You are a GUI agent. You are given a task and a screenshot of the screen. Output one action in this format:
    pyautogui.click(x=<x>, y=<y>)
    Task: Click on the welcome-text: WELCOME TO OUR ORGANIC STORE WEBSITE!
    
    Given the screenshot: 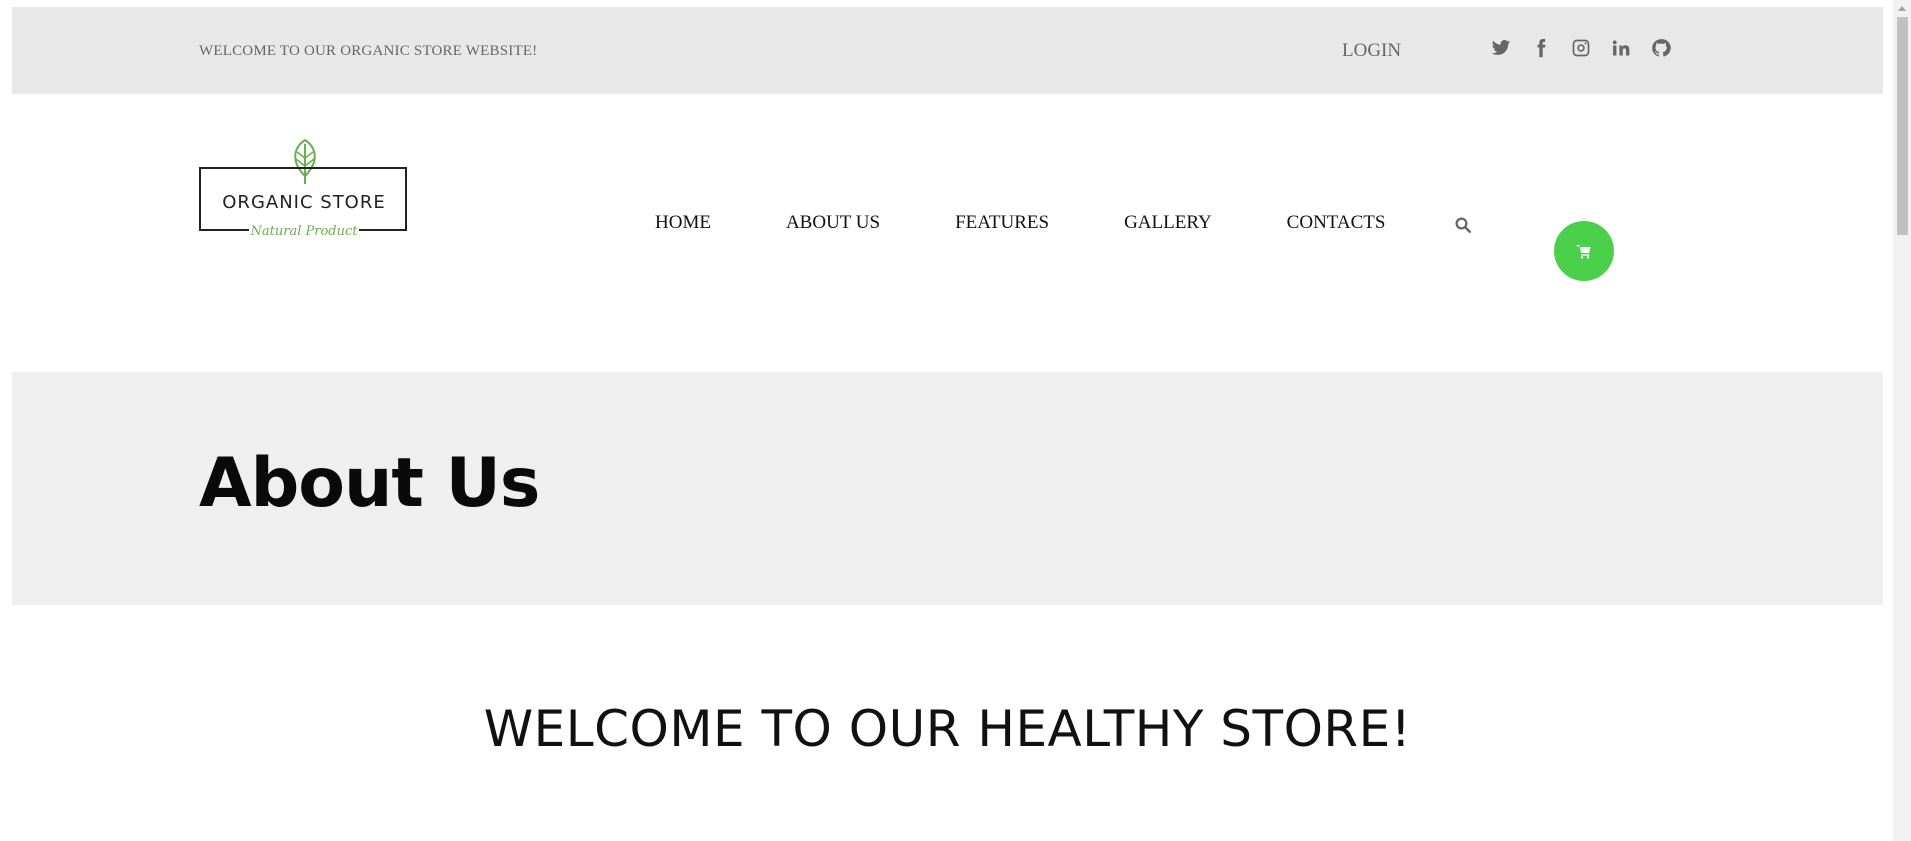 What is the action you would take?
    pyautogui.click(x=368, y=51)
    